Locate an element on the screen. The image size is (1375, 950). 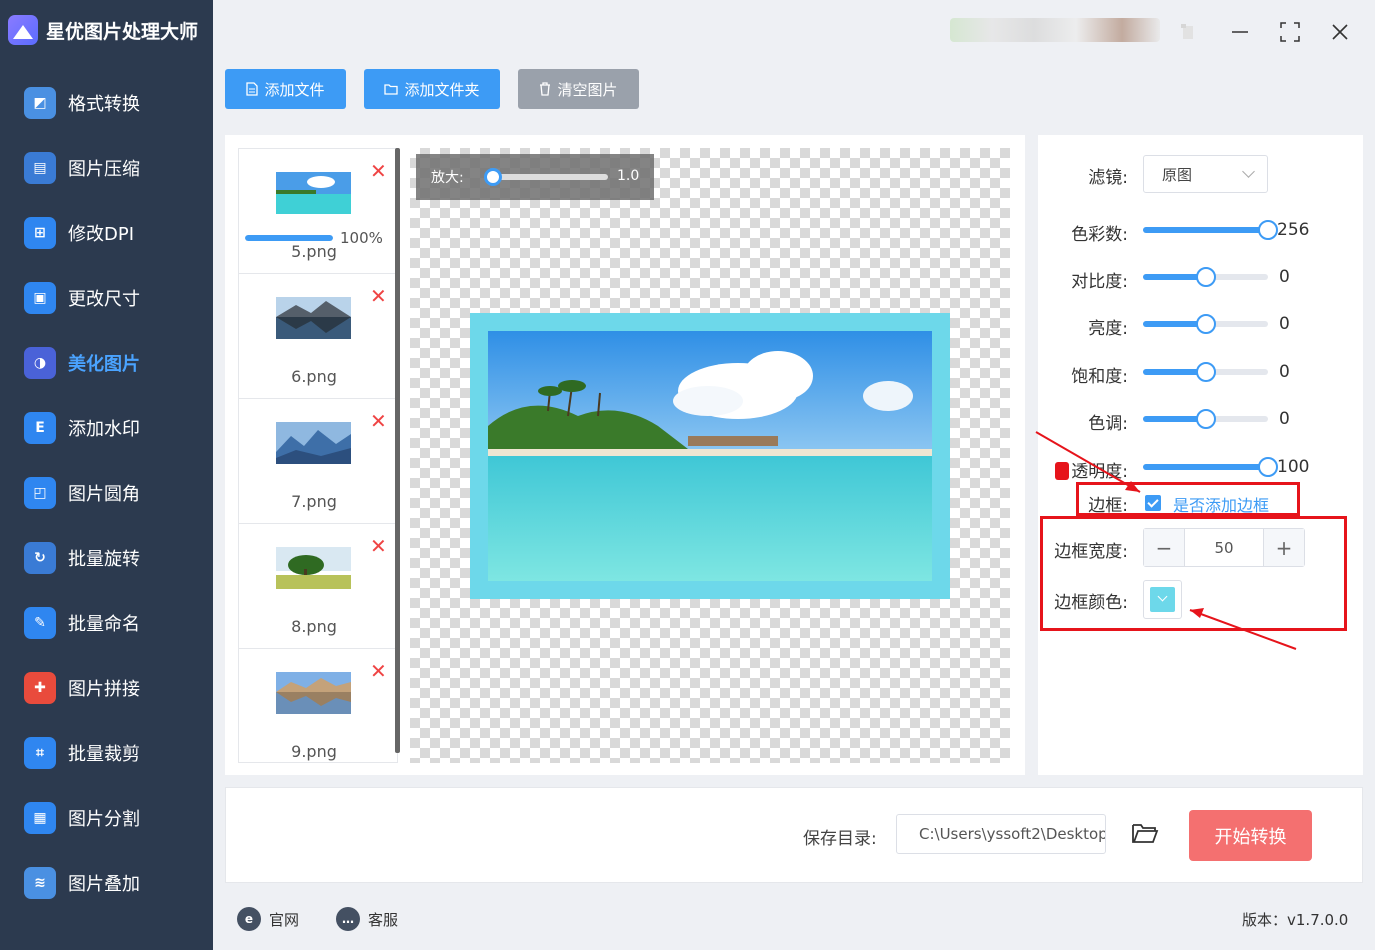
sidebar-item-beautify: ◑ 美化图片 is located at coordinates (106, 362).